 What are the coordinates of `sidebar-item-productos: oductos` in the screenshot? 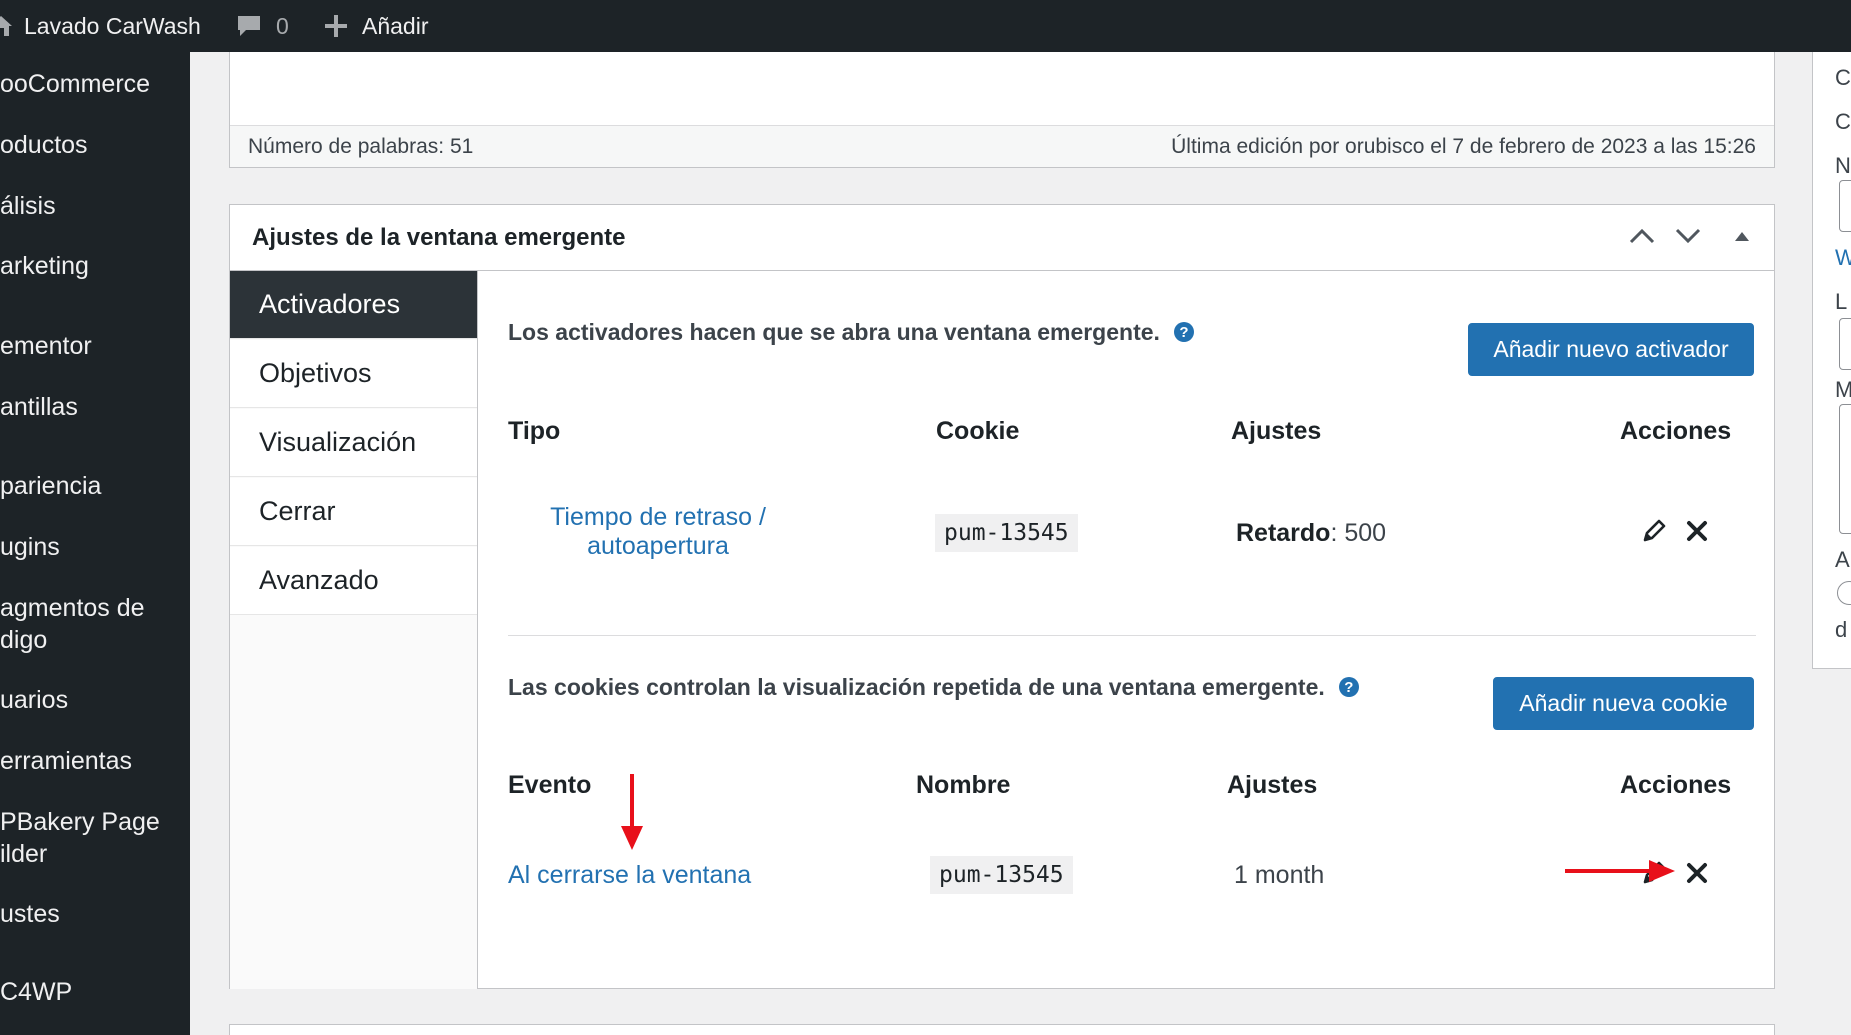 It's located at (95, 145).